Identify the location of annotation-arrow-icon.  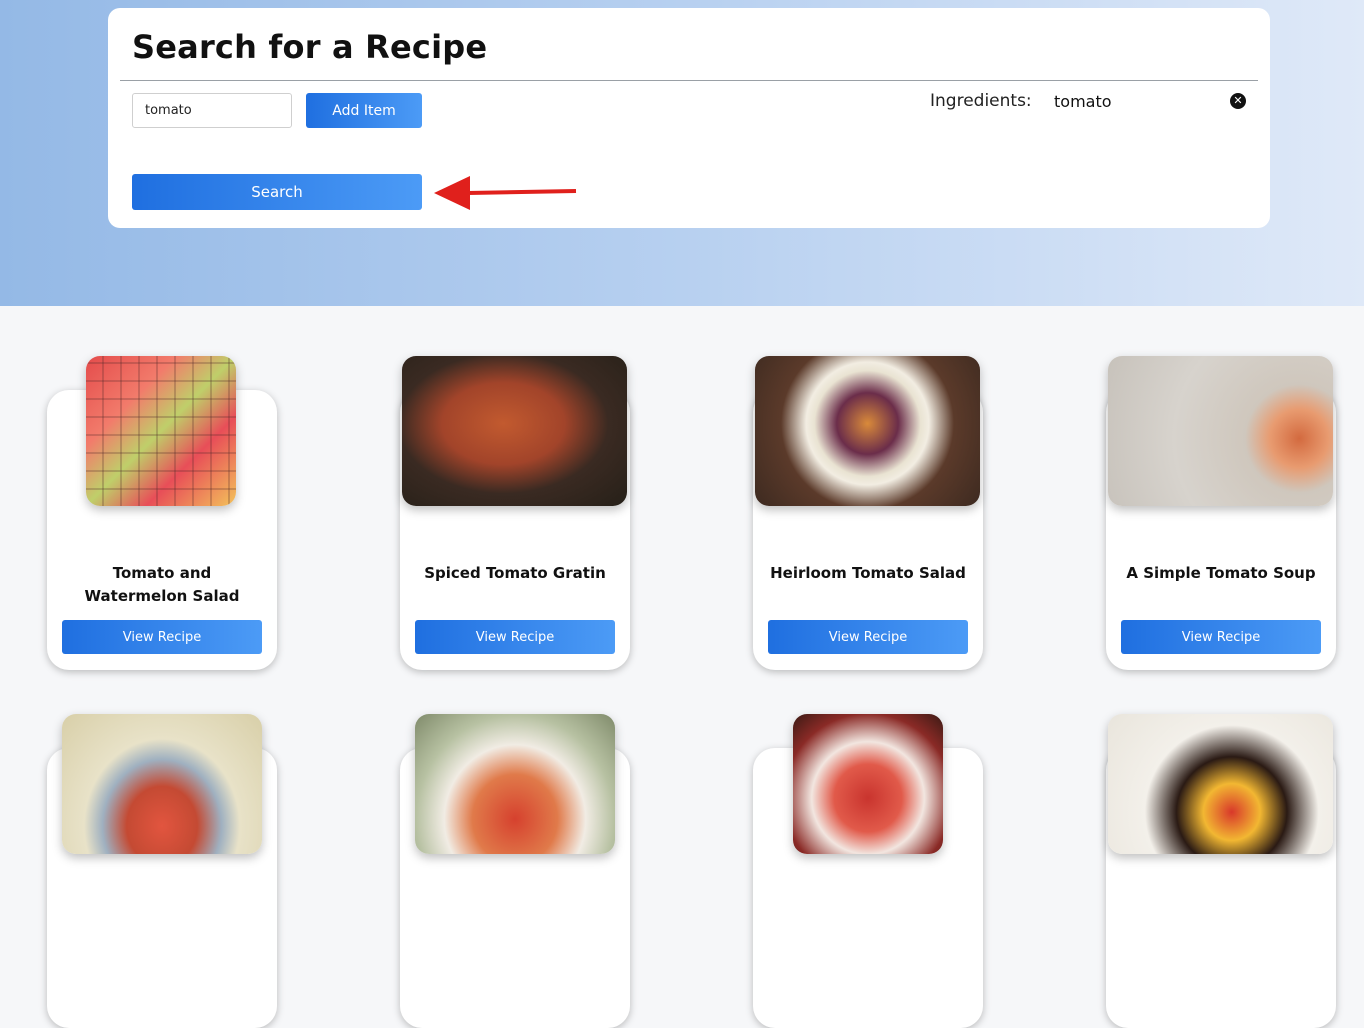
(505, 193).